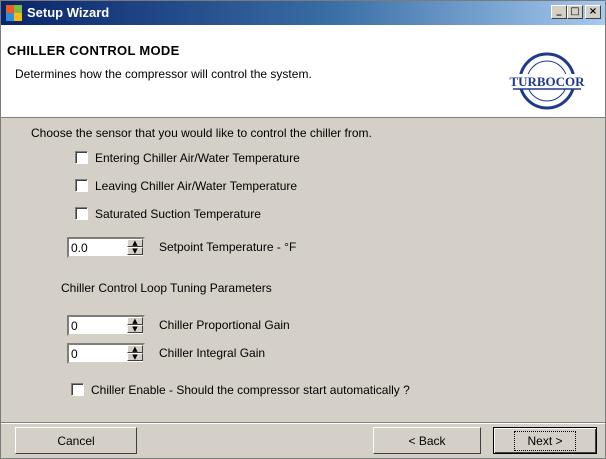 Image resolution: width=606 pixels, height=459 pixels. I want to click on close-icon: ×, so click(593, 11).